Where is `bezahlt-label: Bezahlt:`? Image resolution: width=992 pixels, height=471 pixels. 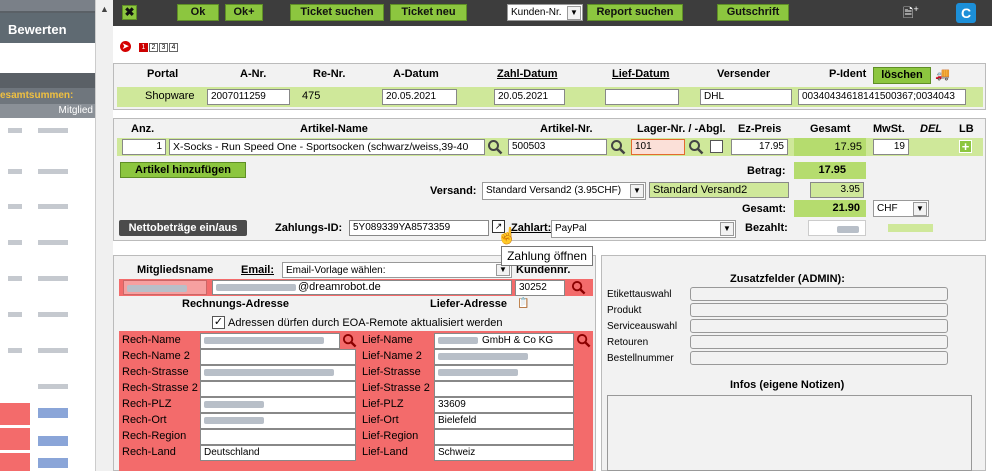 bezahlt-label: Bezahlt: is located at coordinates (766, 228).